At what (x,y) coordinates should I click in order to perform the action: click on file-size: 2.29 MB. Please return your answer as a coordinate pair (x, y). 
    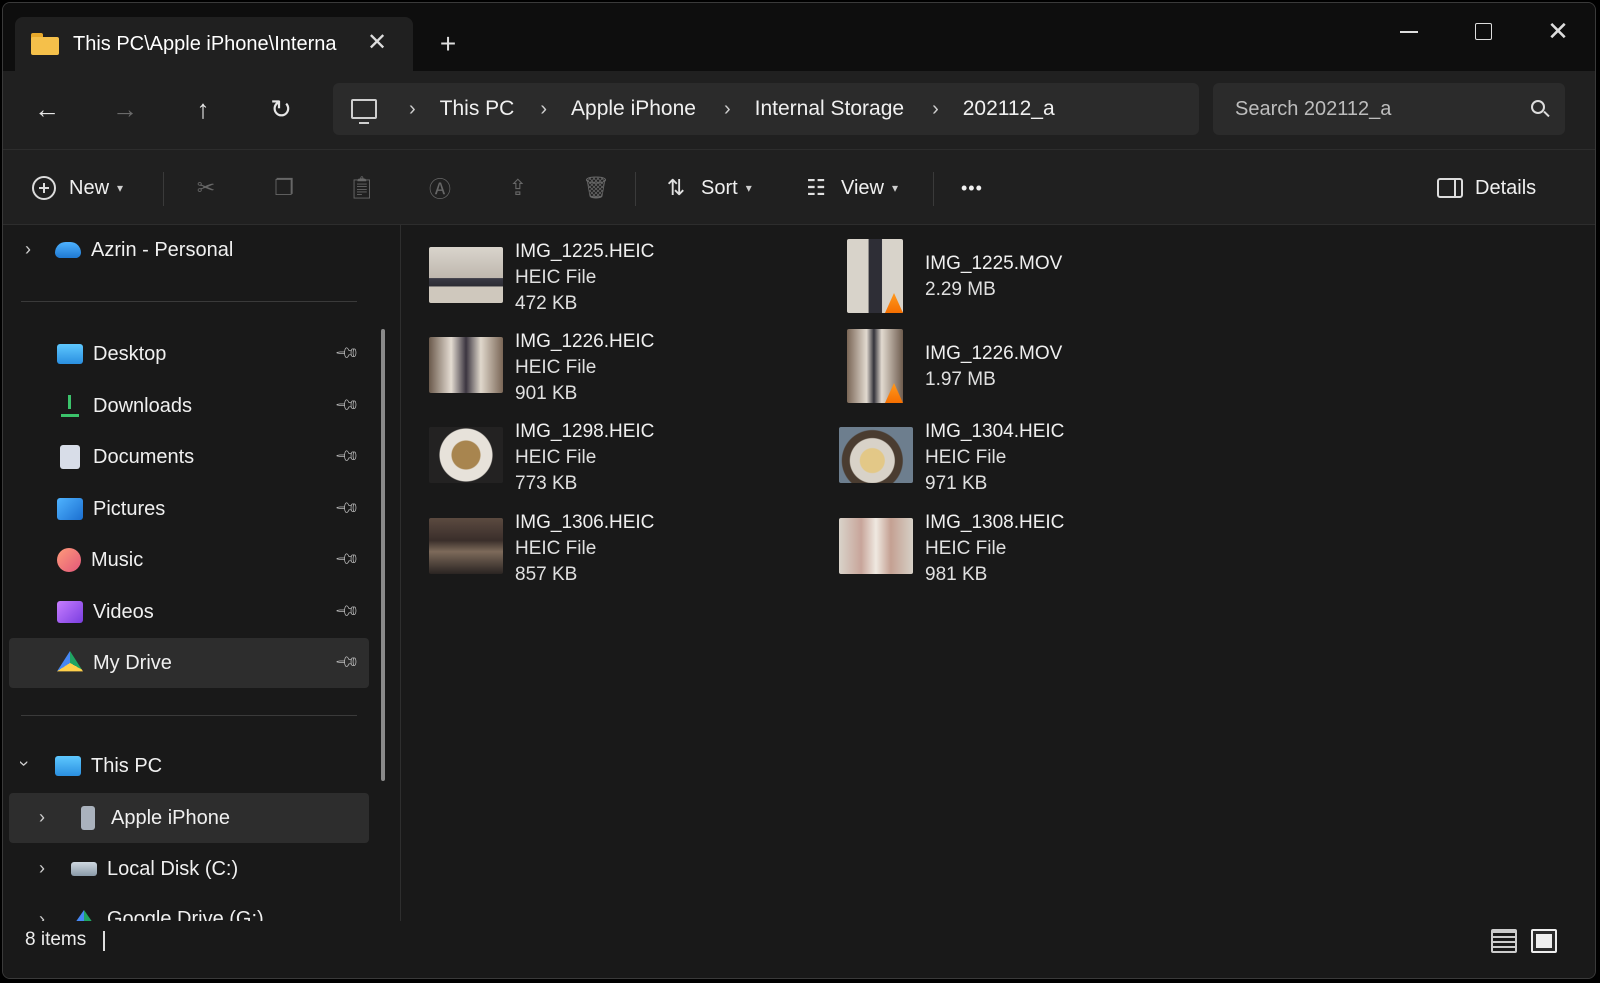
    Looking at the image, I should click on (960, 289).